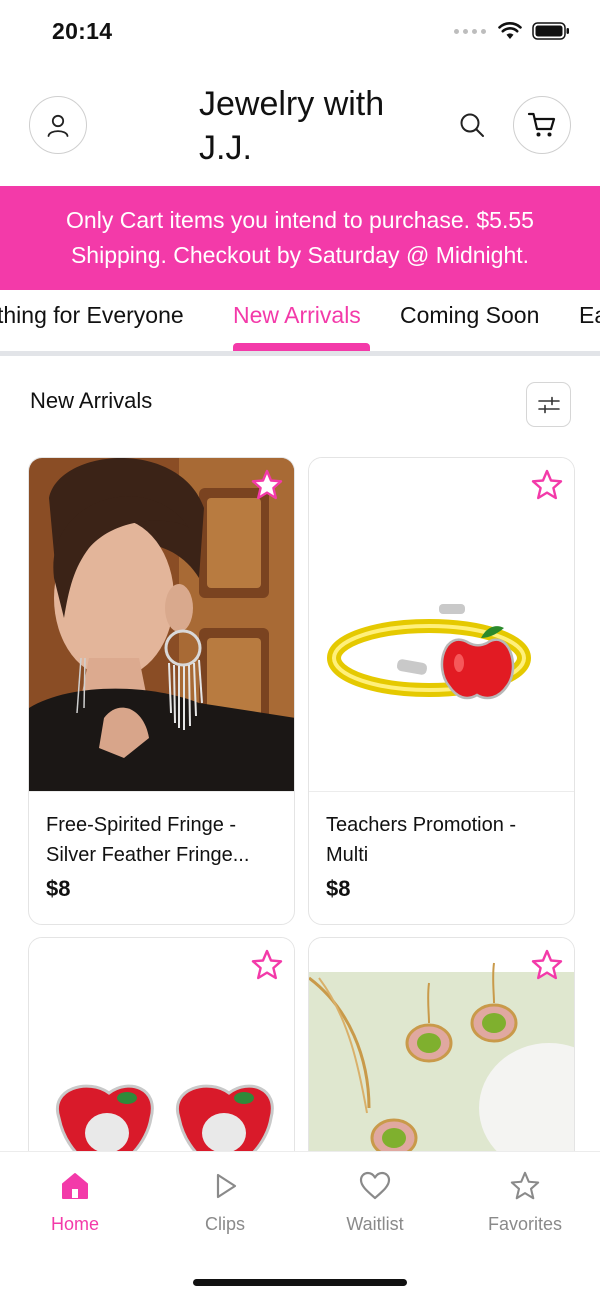 This screenshot has height=1299, width=600. I want to click on active-tab-indicator, so click(301, 347).